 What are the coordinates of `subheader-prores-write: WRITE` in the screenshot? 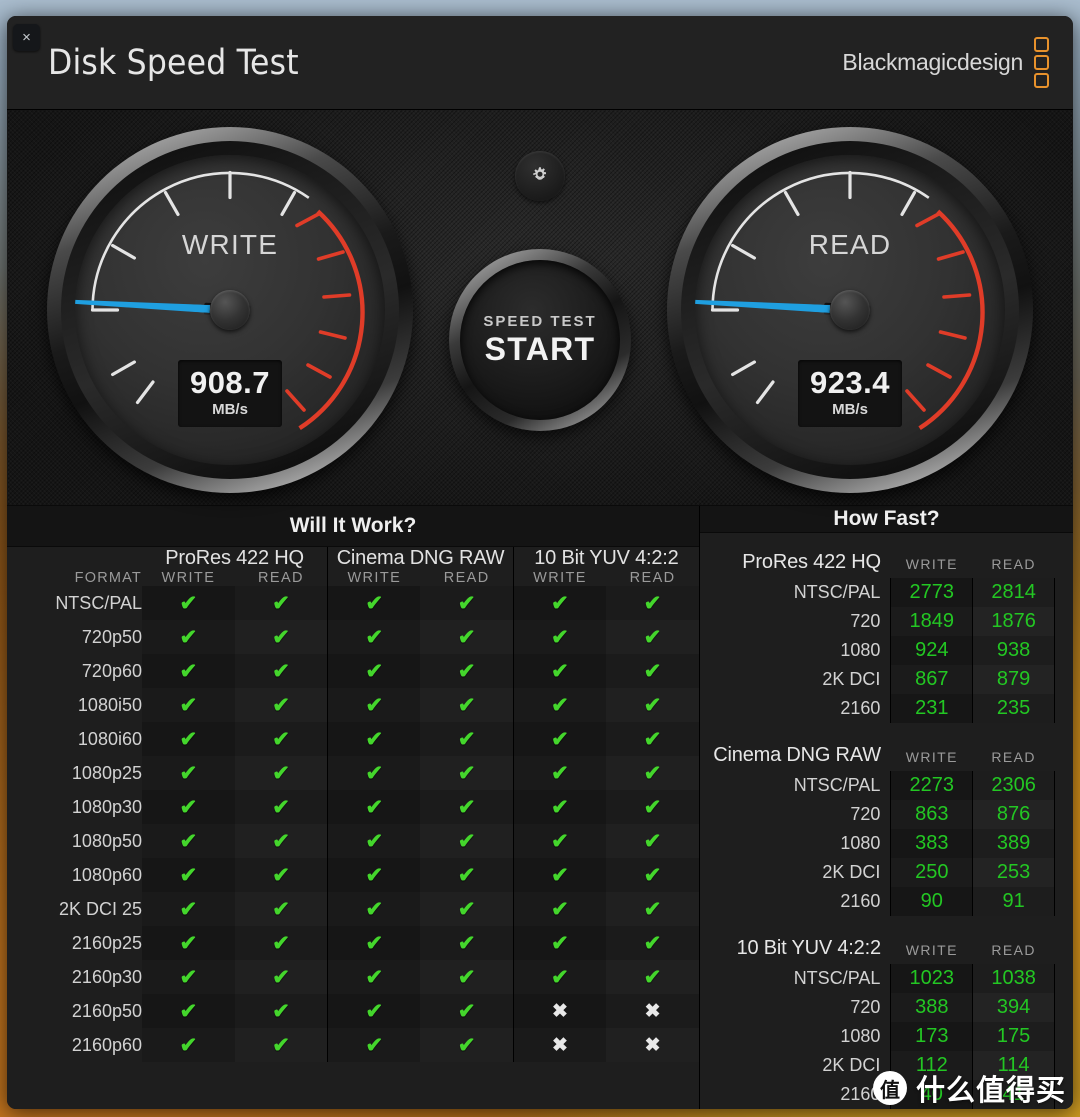 It's located at (188, 578).